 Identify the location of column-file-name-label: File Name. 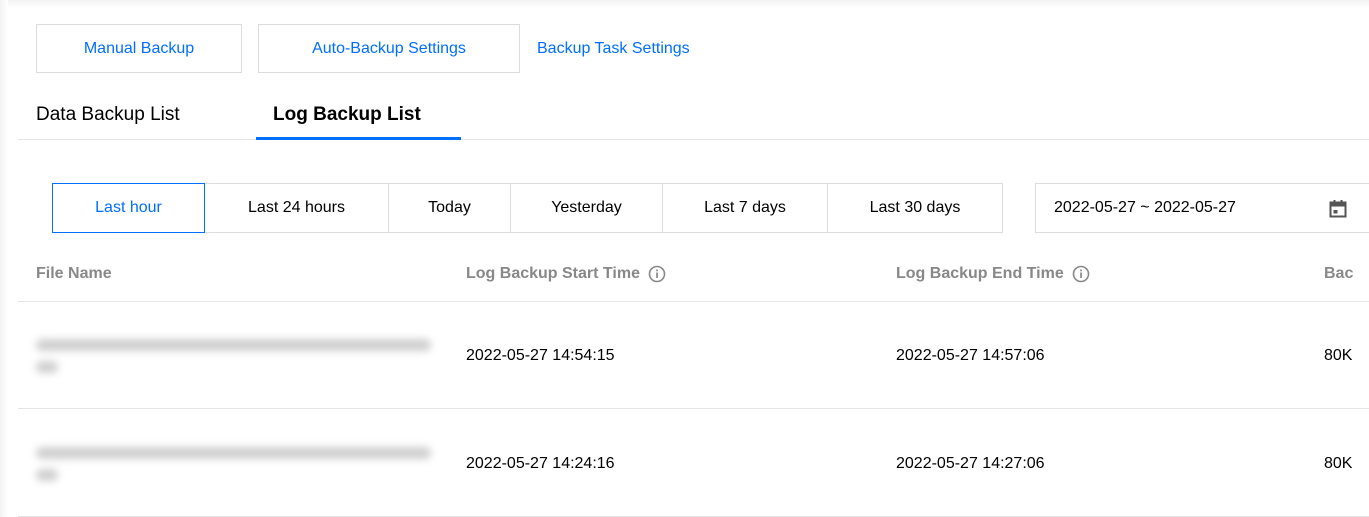
(74, 273).